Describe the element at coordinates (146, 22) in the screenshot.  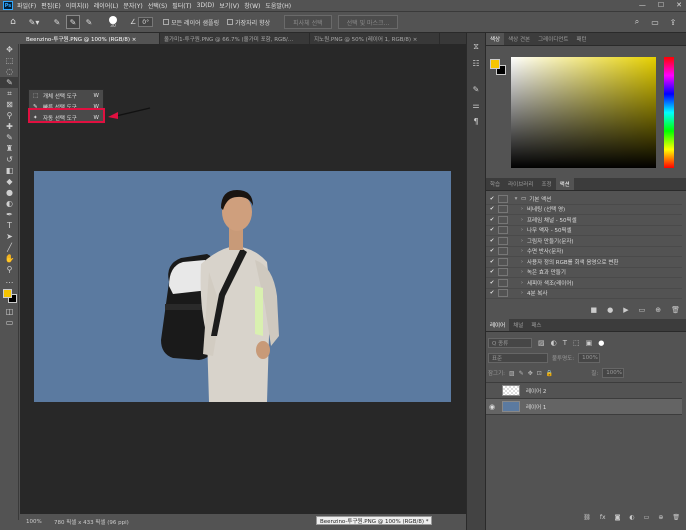
I see `angle-value: 0°` at that location.